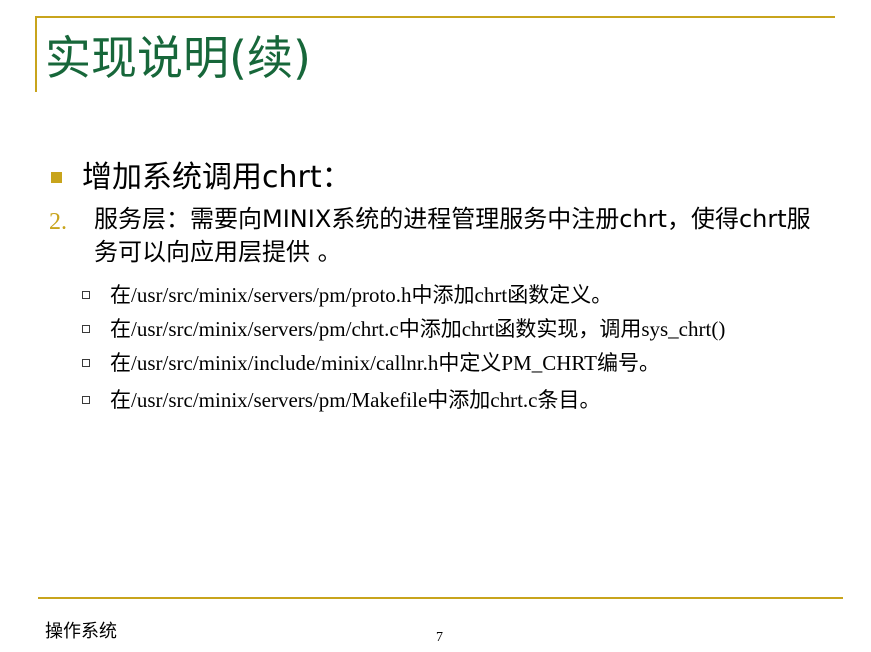 This screenshot has height=652, width=871. I want to click on top-rule-horizontal, so click(435, 17).